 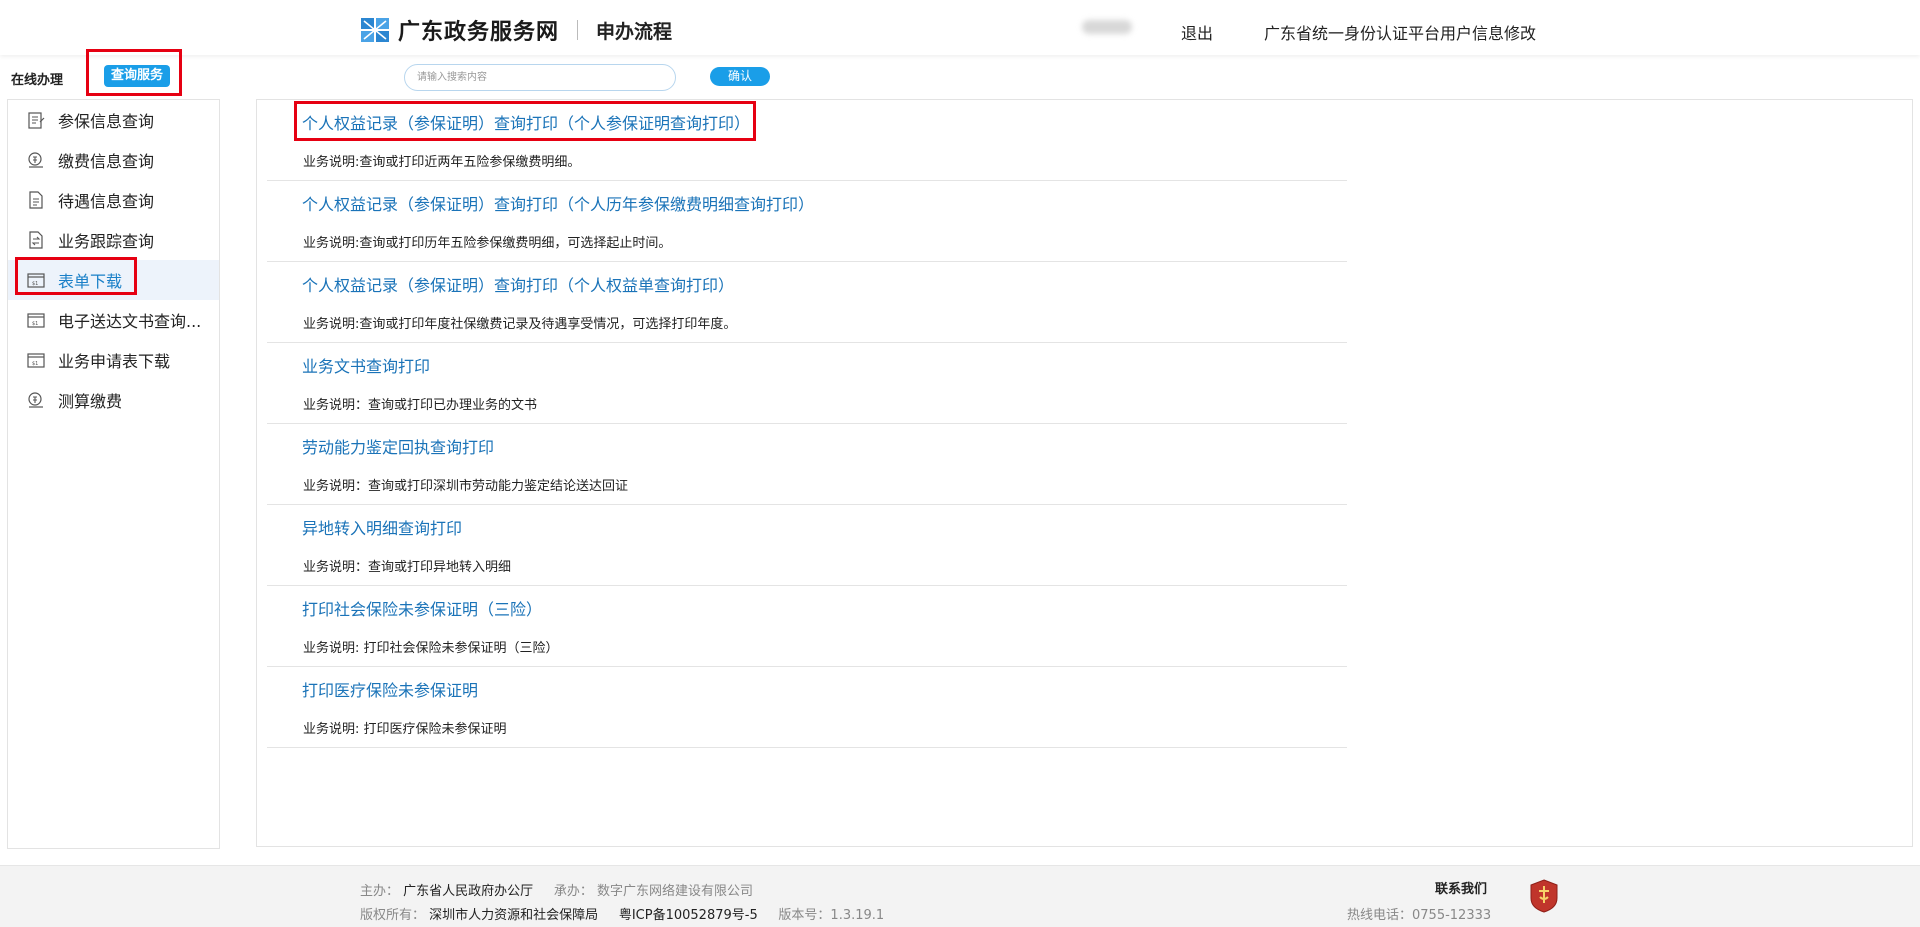 What do you see at coordinates (390, 689) in the screenshot?
I see `service-link: 打印医疗保险未参保证明` at bounding box center [390, 689].